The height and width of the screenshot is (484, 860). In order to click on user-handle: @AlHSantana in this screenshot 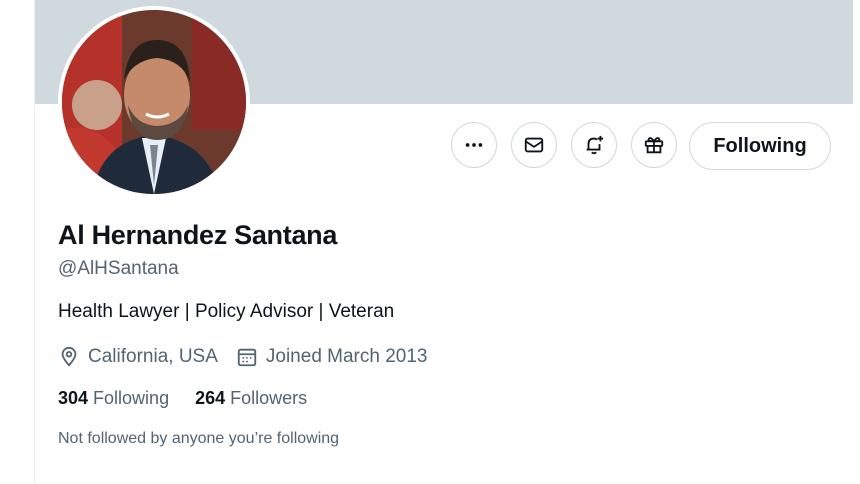, I will do `click(118, 268)`.